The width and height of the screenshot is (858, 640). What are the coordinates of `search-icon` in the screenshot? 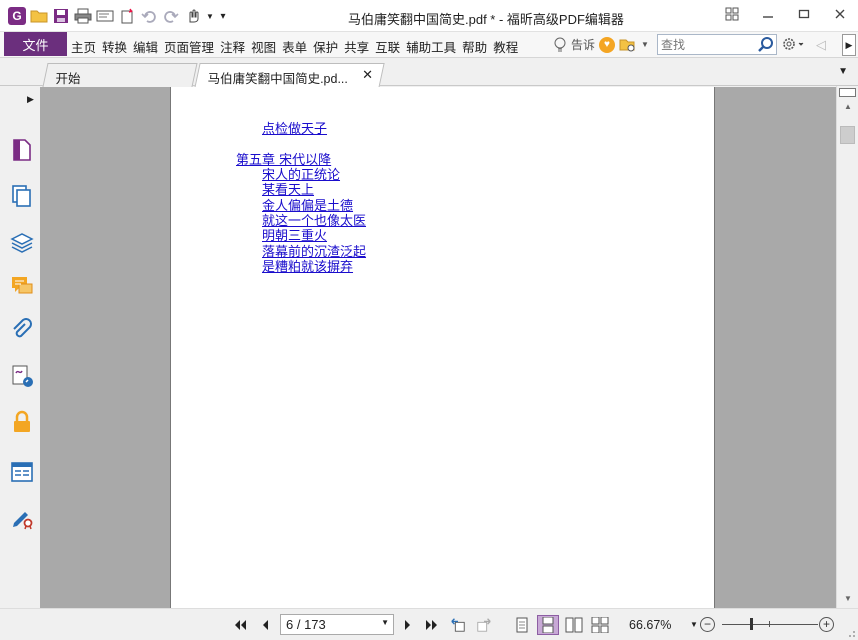 It's located at (765, 44).